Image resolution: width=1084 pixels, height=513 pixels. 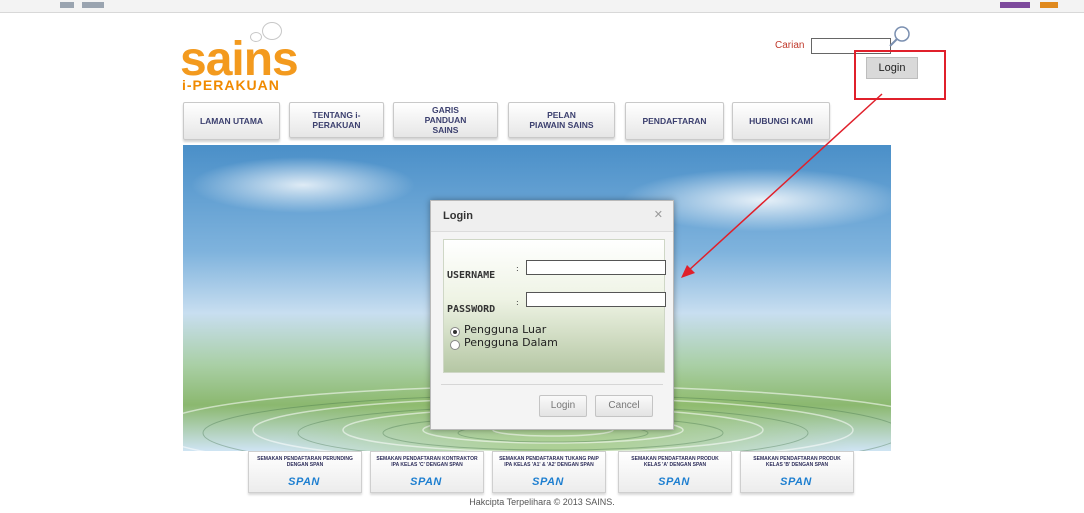 What do you see at coordinates (563, 406) in the screenshot?
I see `login-button: Login` at bounding box center [563, 406].